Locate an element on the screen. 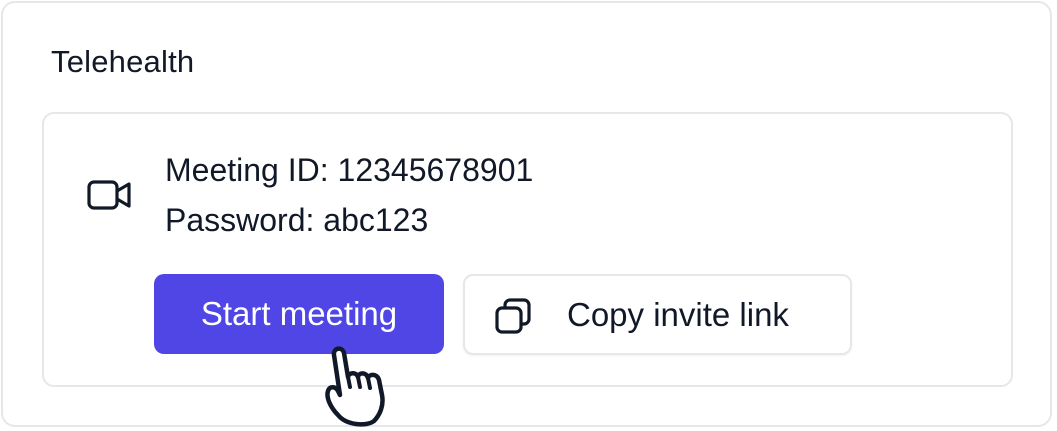  copy-invite-link-button: Copy invite link is located at coordinates (657, 314).